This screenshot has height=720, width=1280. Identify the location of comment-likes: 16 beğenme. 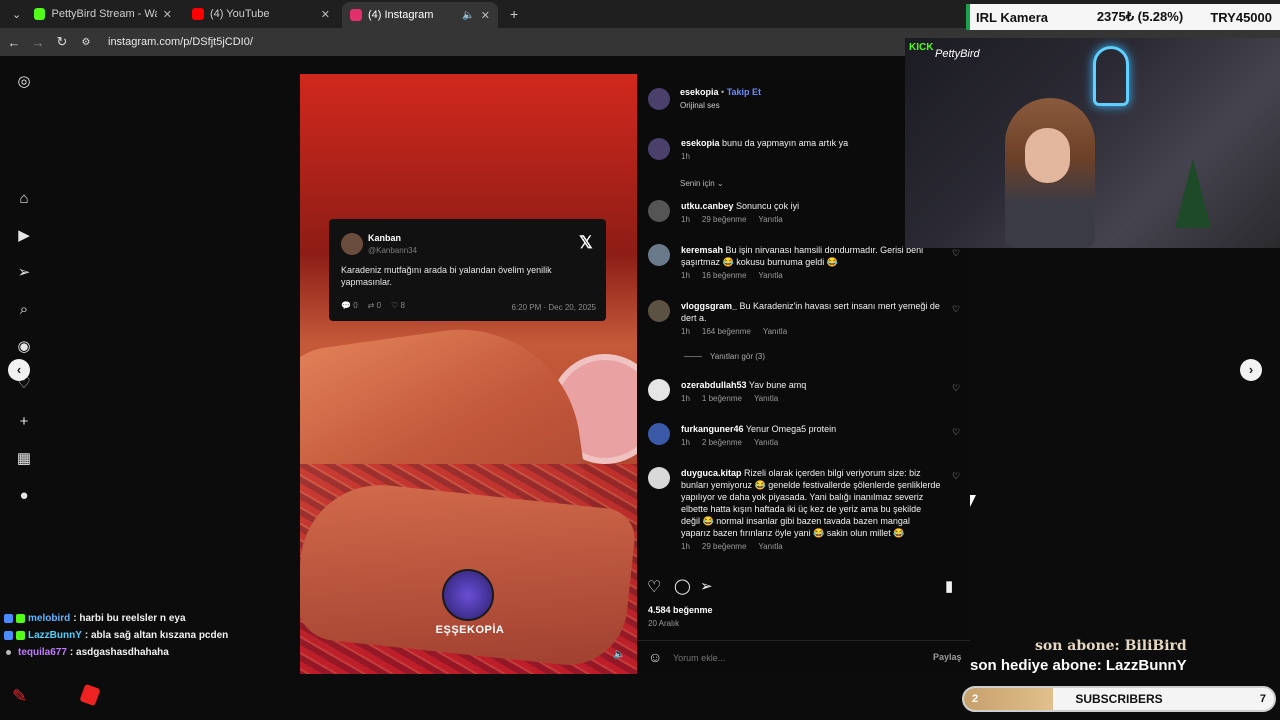
(724, 275).